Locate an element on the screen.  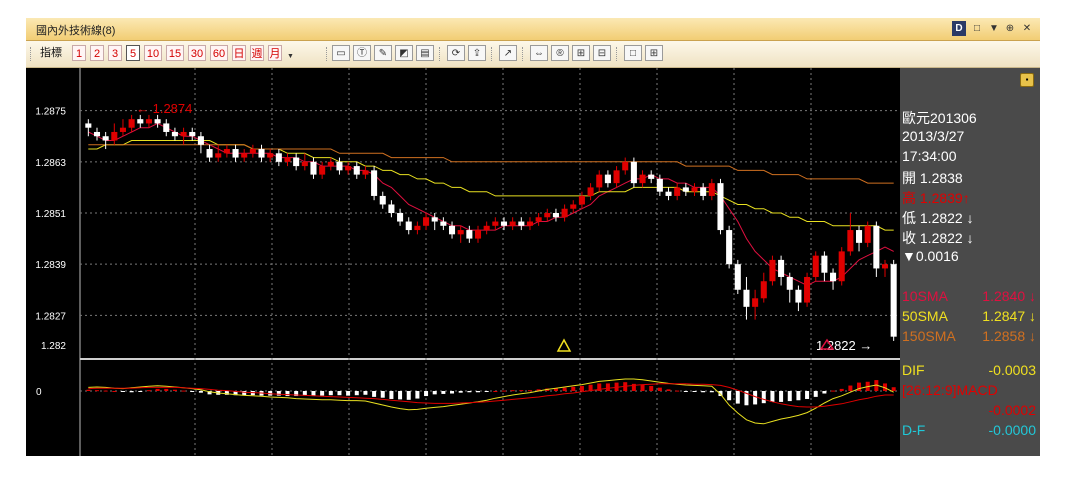
close-label: 收 is located at coordinates (909, 238).